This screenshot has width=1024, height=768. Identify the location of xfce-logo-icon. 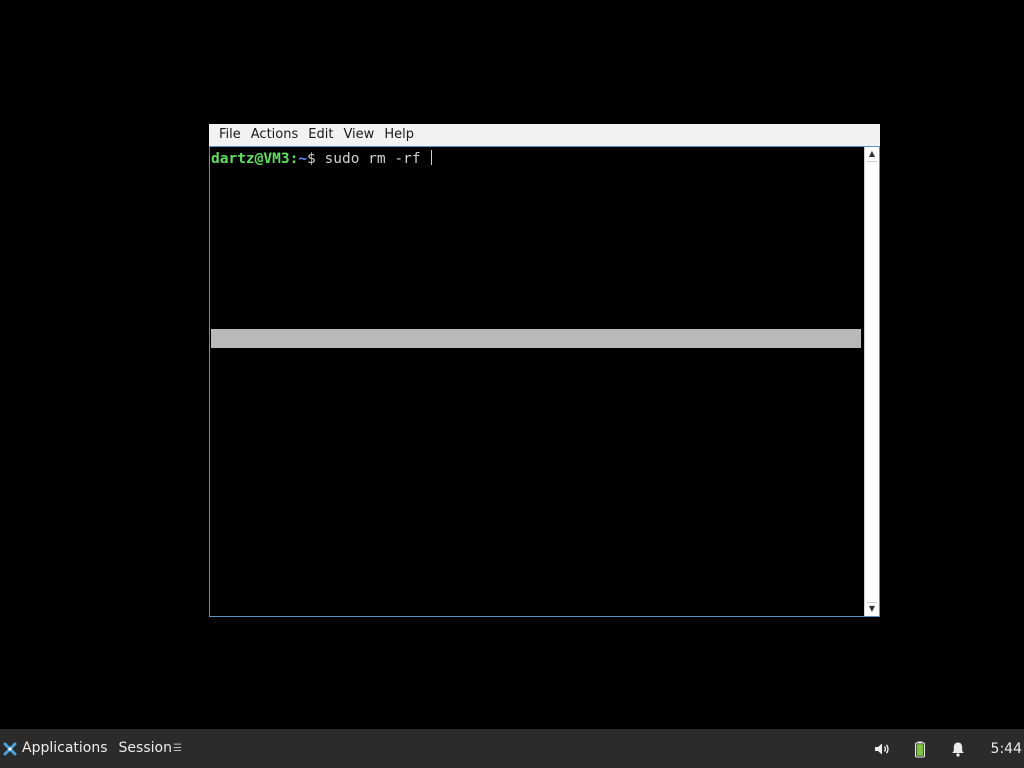
(10, 749).